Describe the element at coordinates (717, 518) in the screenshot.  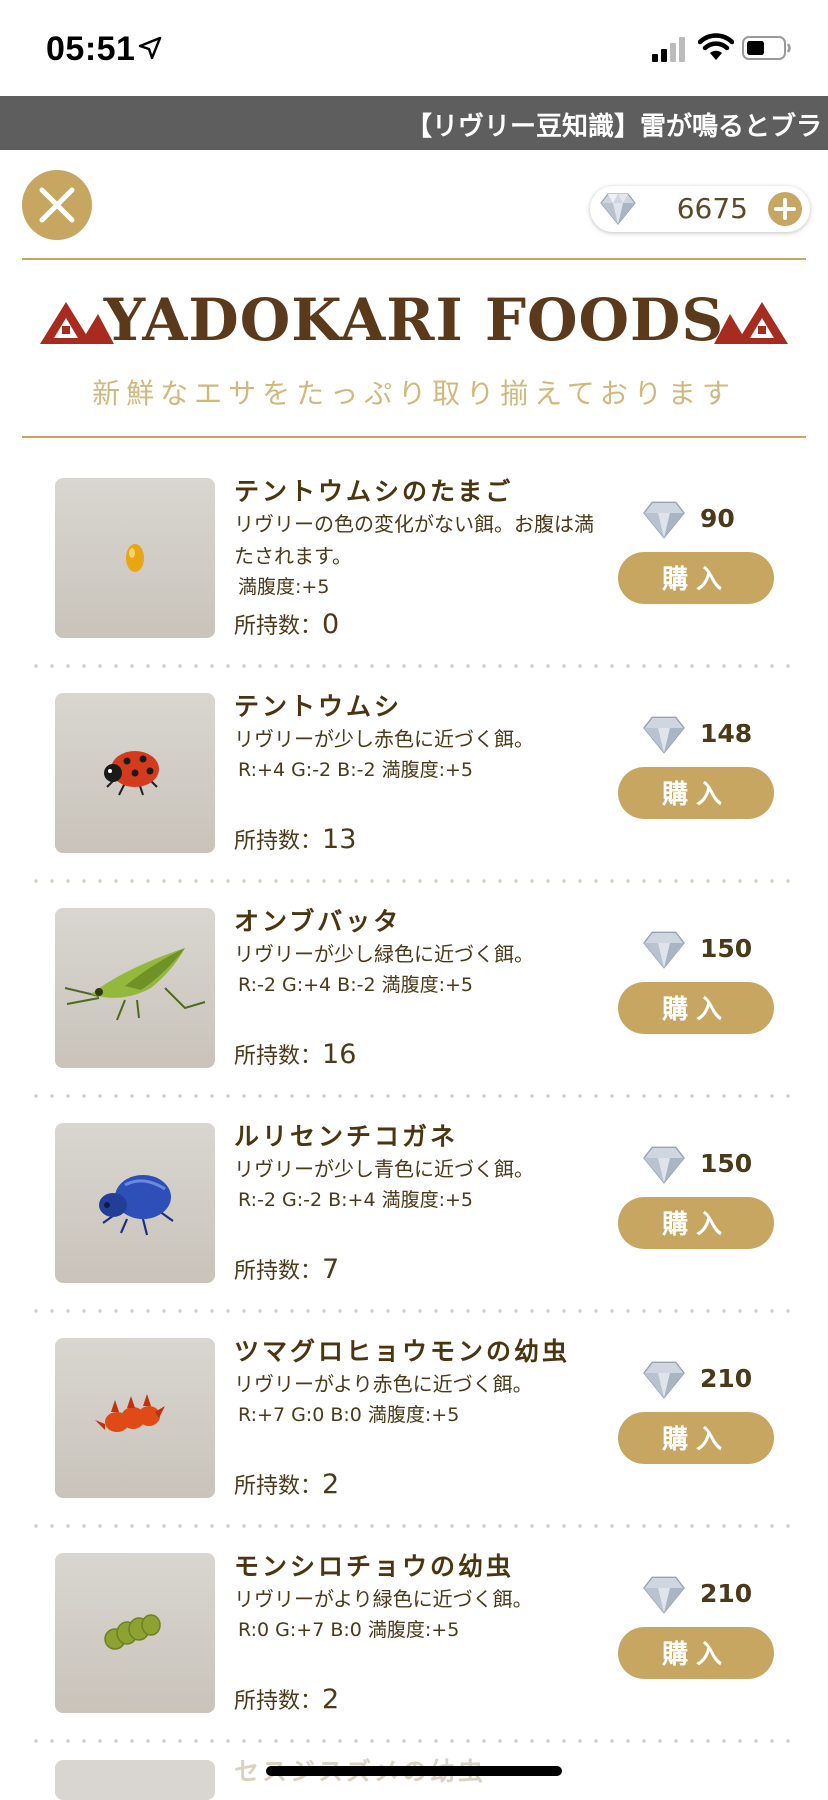
I see `item-price: 90` at that location.